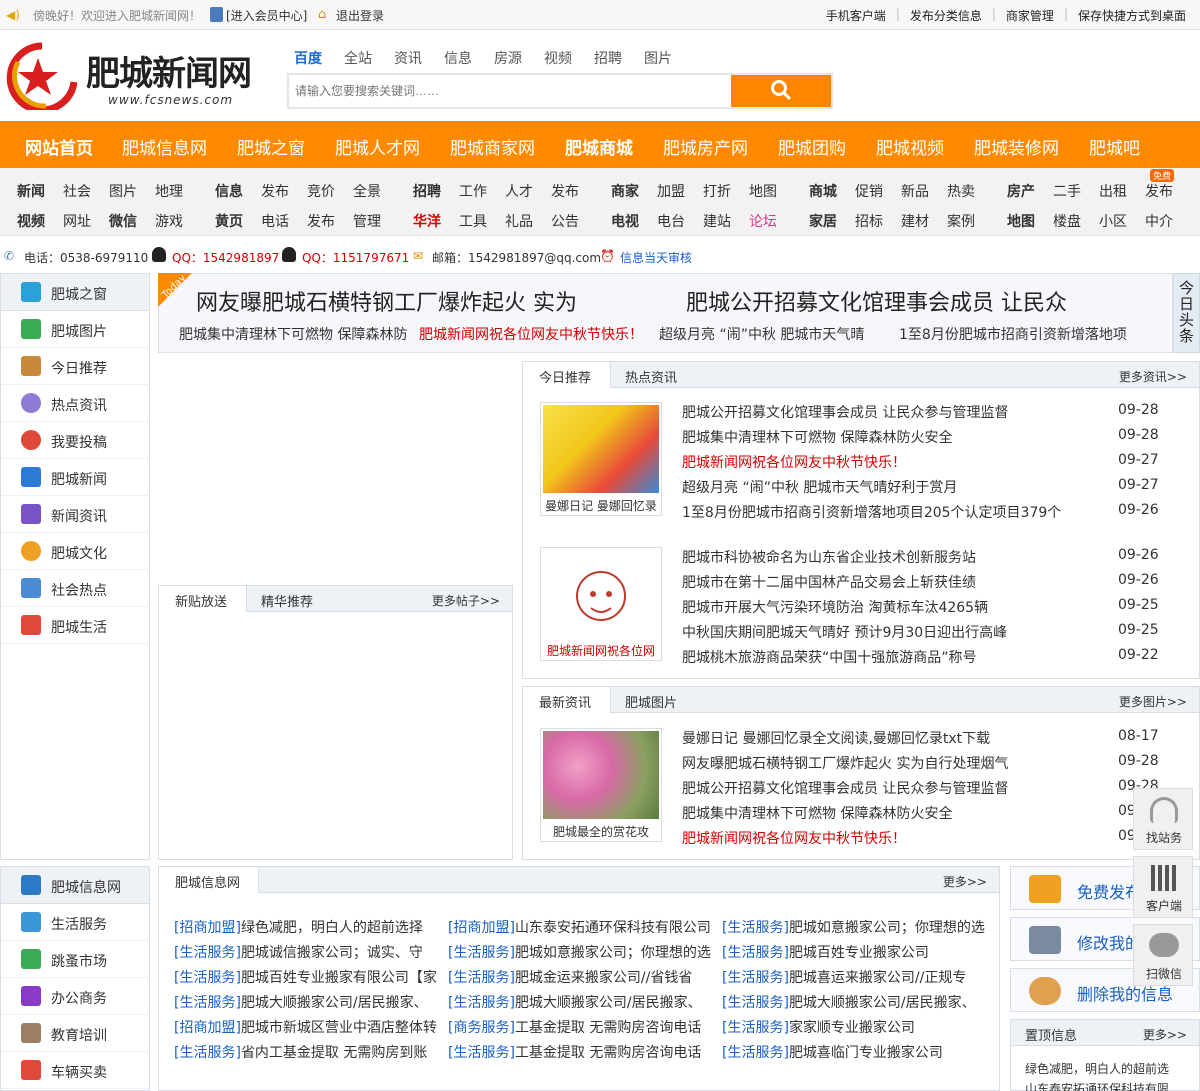  I want to click on subnav-yellowpages: 黄页, so click(229, 221).